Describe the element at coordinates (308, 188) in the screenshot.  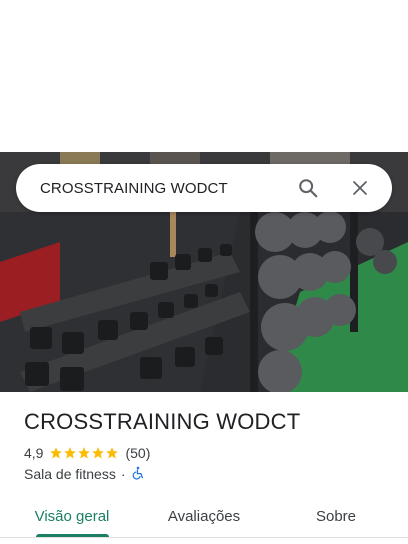
I see `search-icon` at that location.